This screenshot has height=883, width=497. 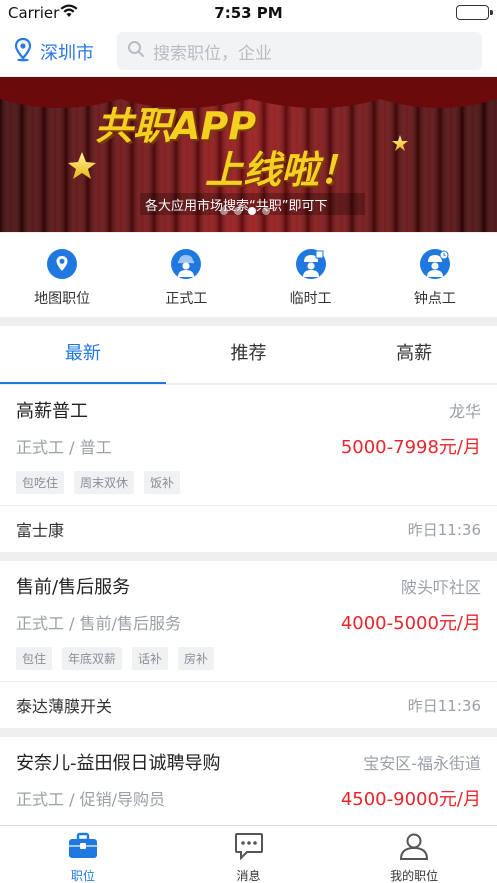 I want to click on company-name: 富士康, so click(x=40, y=530).